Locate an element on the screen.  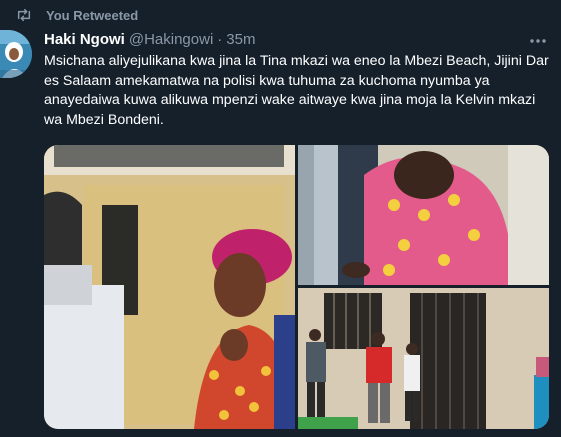
retweet-icon is located at coordinates (24, 15).